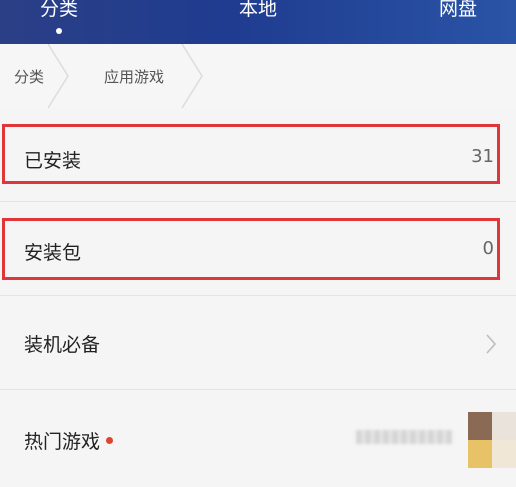 This screenshot has width=516, height=487. Describe the element at coordinates (110, 440) in the screenshot. I see `new-badge-dot` at that location.